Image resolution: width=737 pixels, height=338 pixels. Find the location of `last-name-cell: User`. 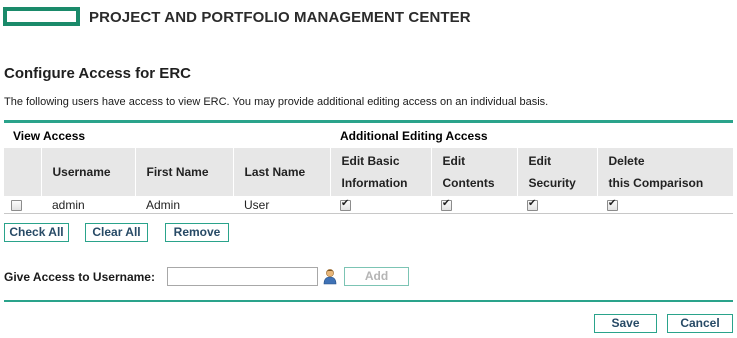

last-name-cell: User is located at coordinates (281, 205).